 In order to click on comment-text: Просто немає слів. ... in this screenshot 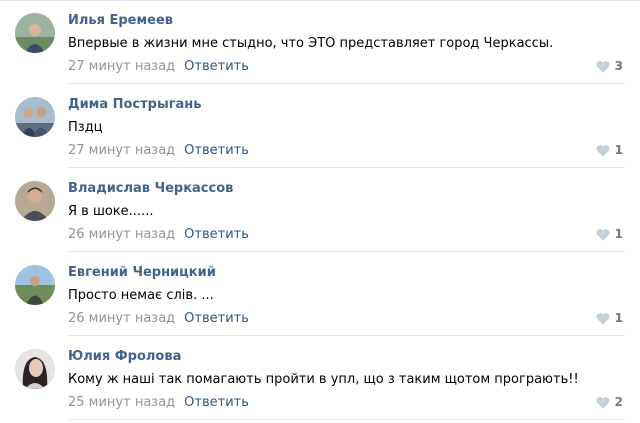, I will do `click(141, 295)`.